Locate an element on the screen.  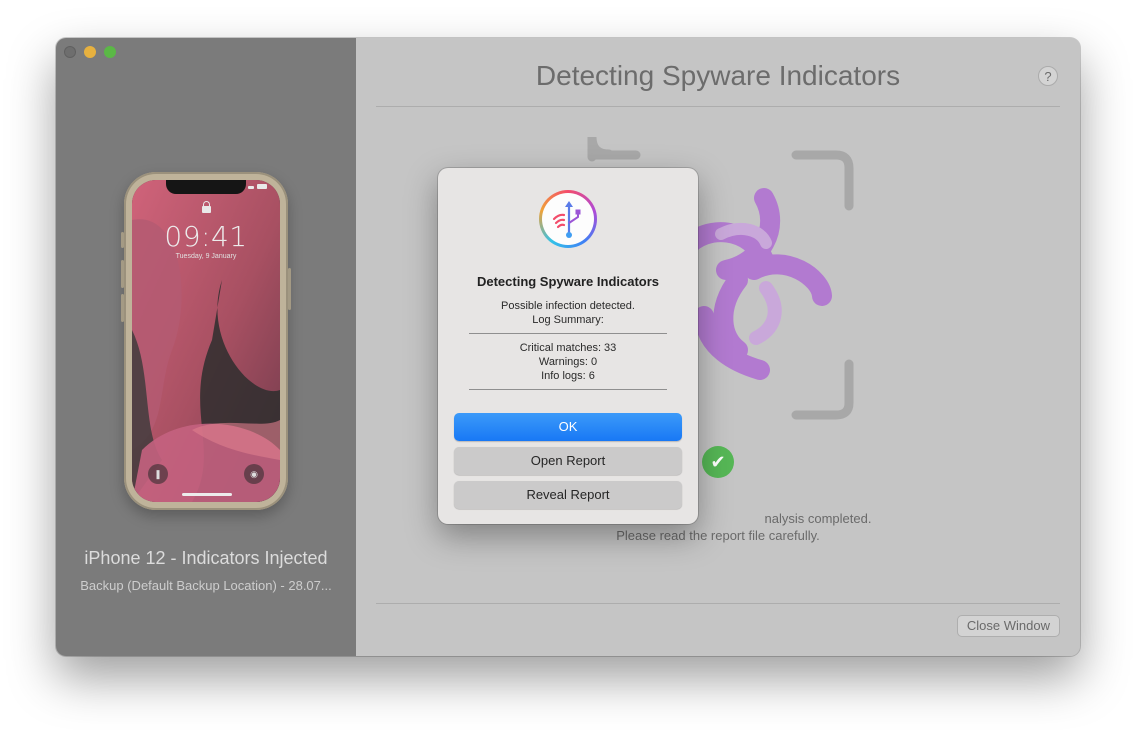
checkmark-icon: ✔ is located at coordinates (718, 462).